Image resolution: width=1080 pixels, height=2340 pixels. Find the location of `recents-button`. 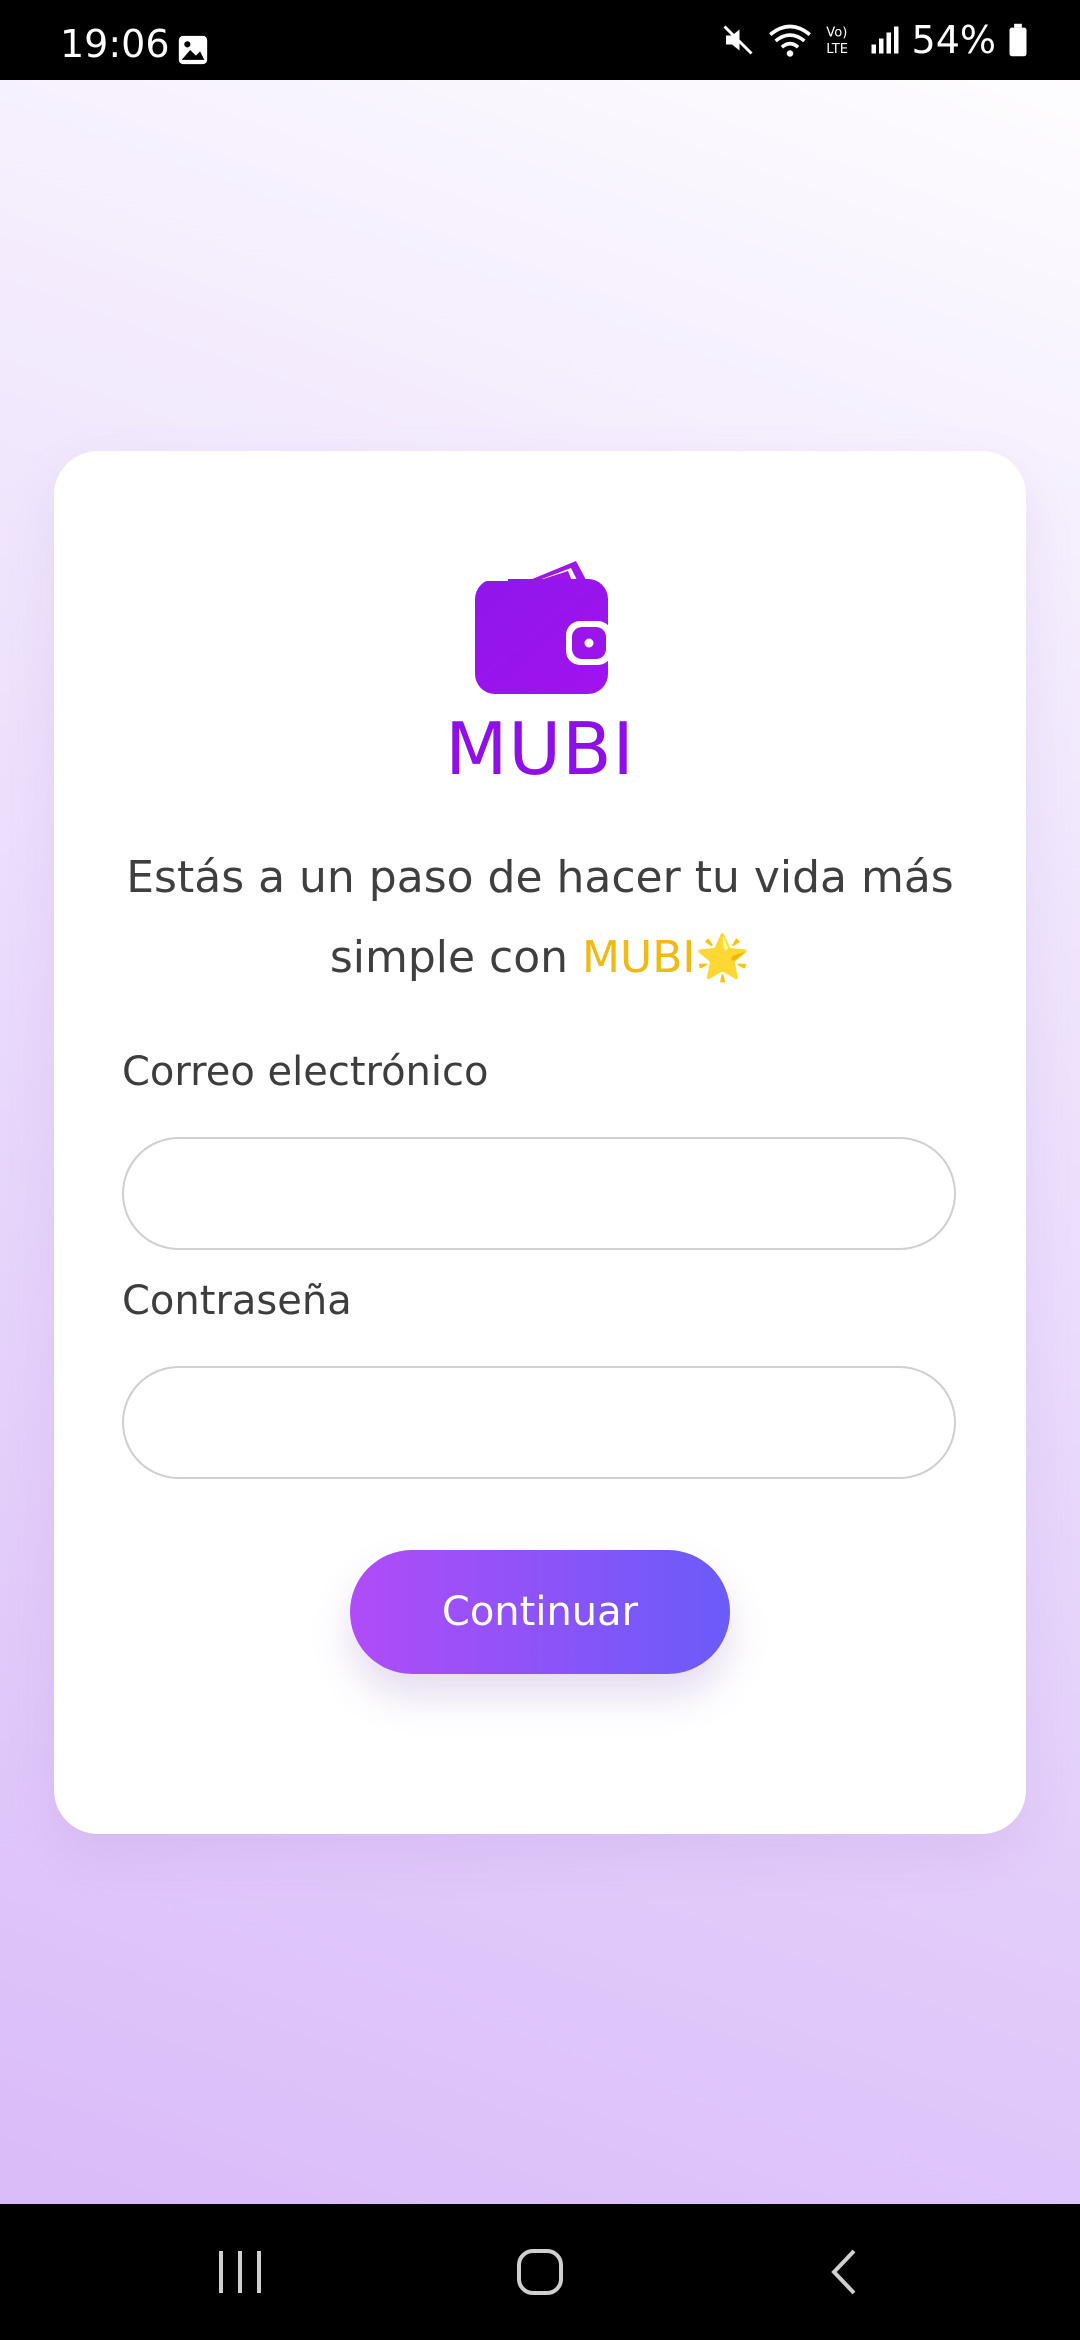

recents-button is located at coordinates (240, 2272).